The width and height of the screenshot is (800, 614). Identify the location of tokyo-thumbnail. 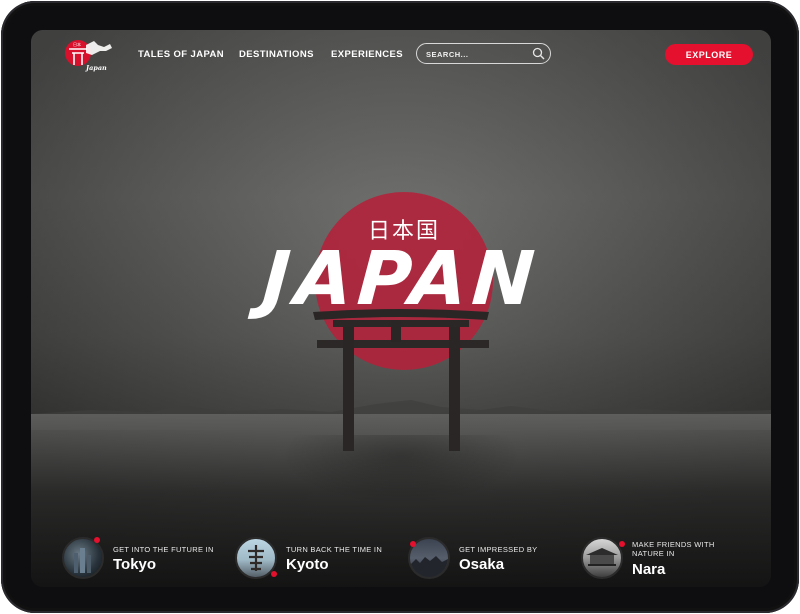
(83, 558).